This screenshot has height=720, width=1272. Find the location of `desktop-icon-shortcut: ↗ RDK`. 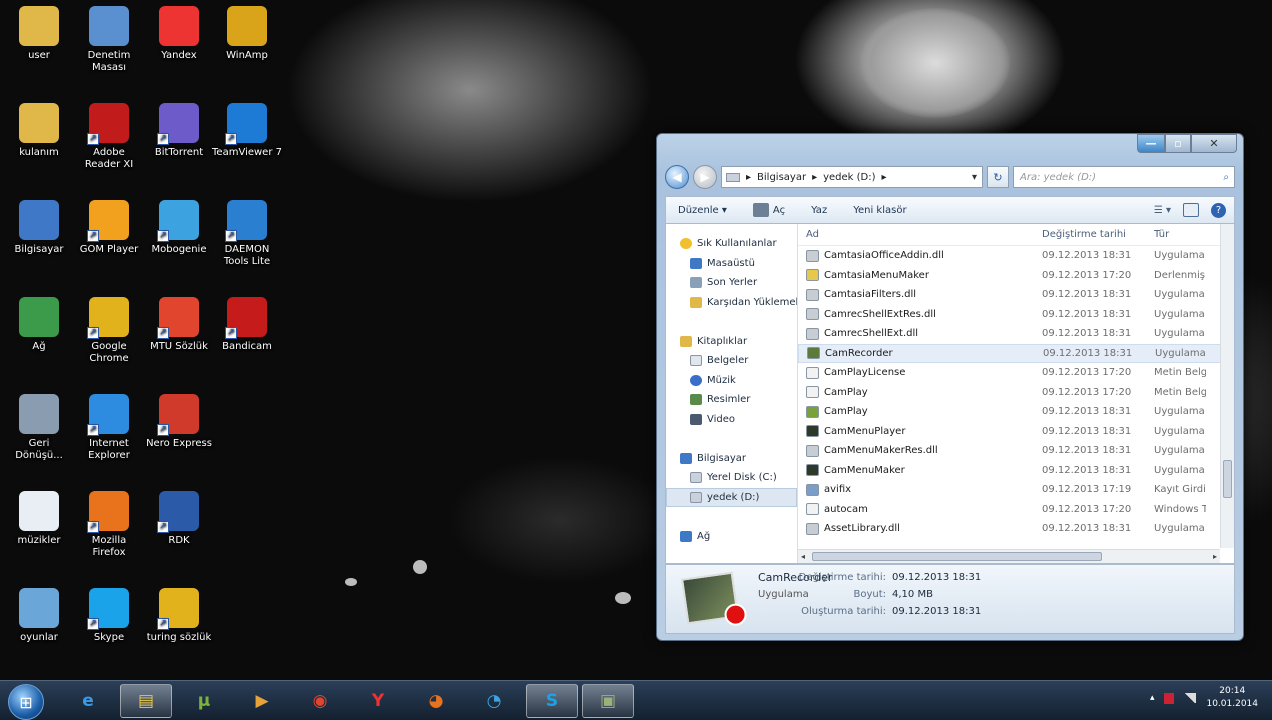

desktop-icon-shortcut: ↗ RDK is located at coordinates (179, 519).